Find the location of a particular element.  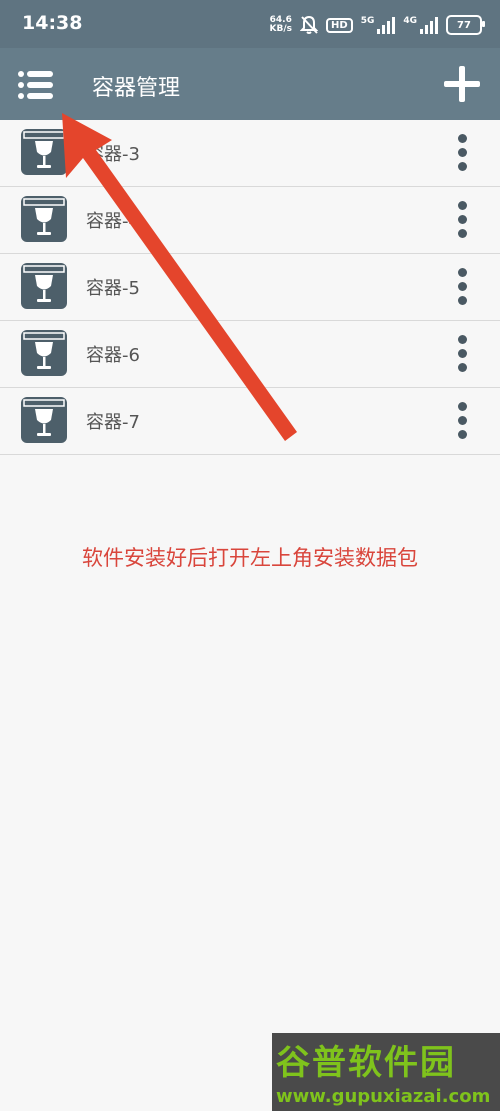

signal-5g-icon: 5G is located at coordinates (378, 25).